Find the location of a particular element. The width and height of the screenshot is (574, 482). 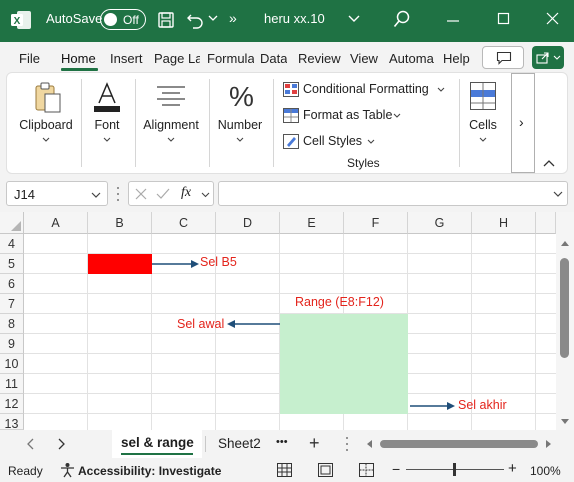

accessibility-icon is located at coordinates (67, 470).